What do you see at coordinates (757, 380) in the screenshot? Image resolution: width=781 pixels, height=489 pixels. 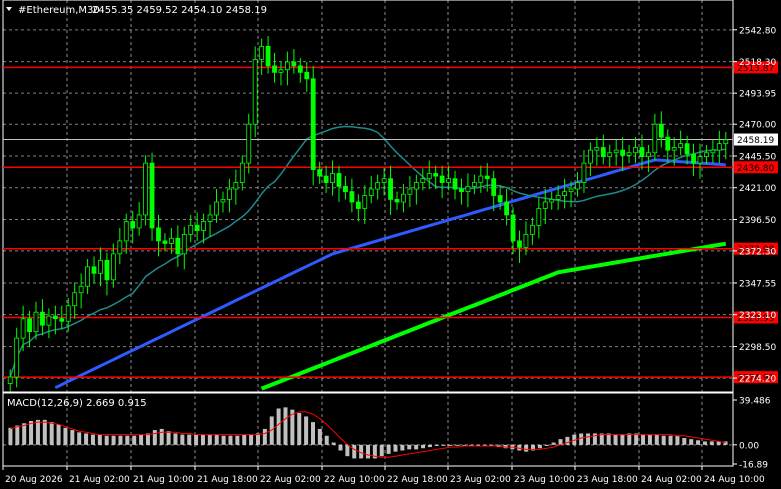 I see `price-tick-label: 2274.20` at bounding box center [757, 380].